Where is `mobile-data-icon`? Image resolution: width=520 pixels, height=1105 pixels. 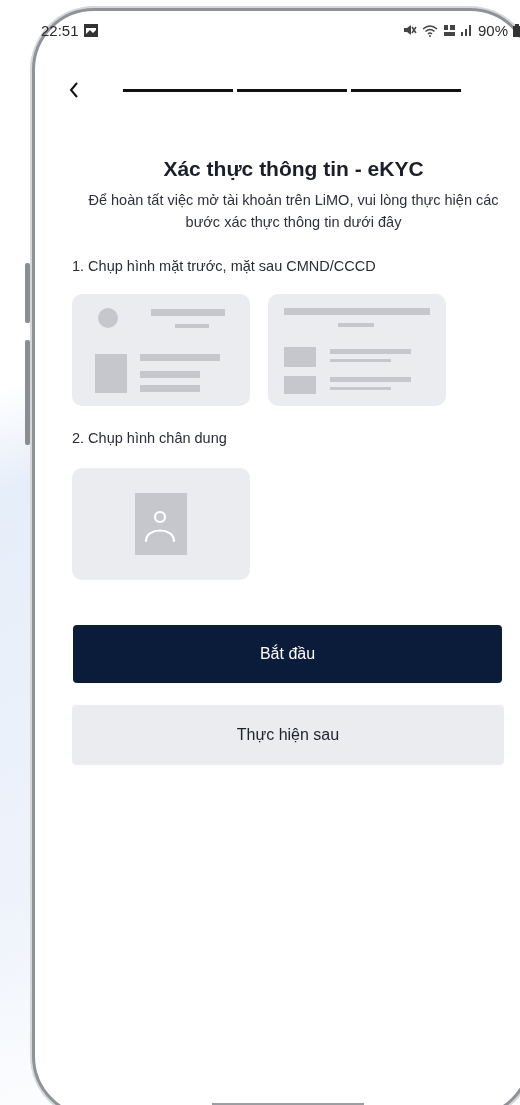
mobile-data-icon is located at coordinates (449, 30).